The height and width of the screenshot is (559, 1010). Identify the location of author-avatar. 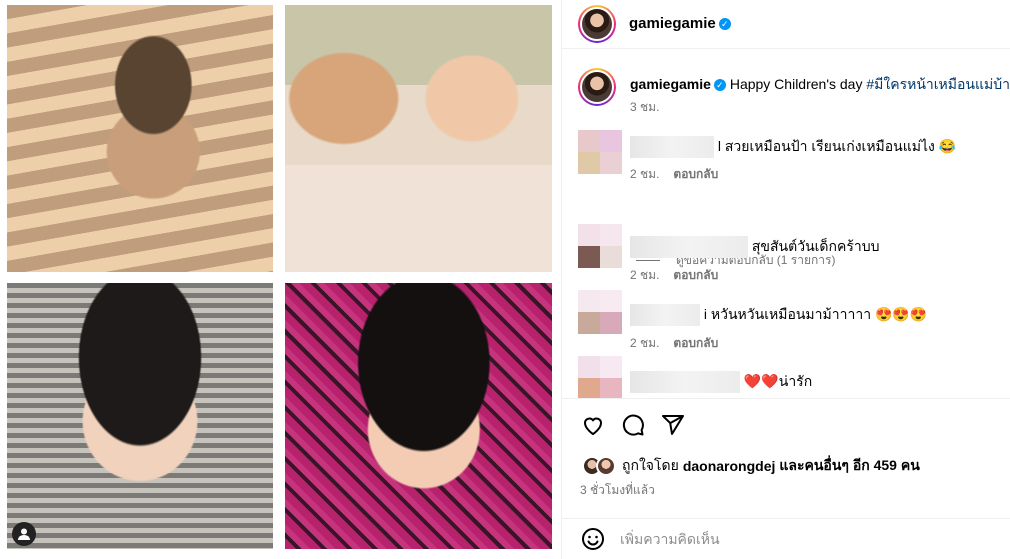
(597, 24).